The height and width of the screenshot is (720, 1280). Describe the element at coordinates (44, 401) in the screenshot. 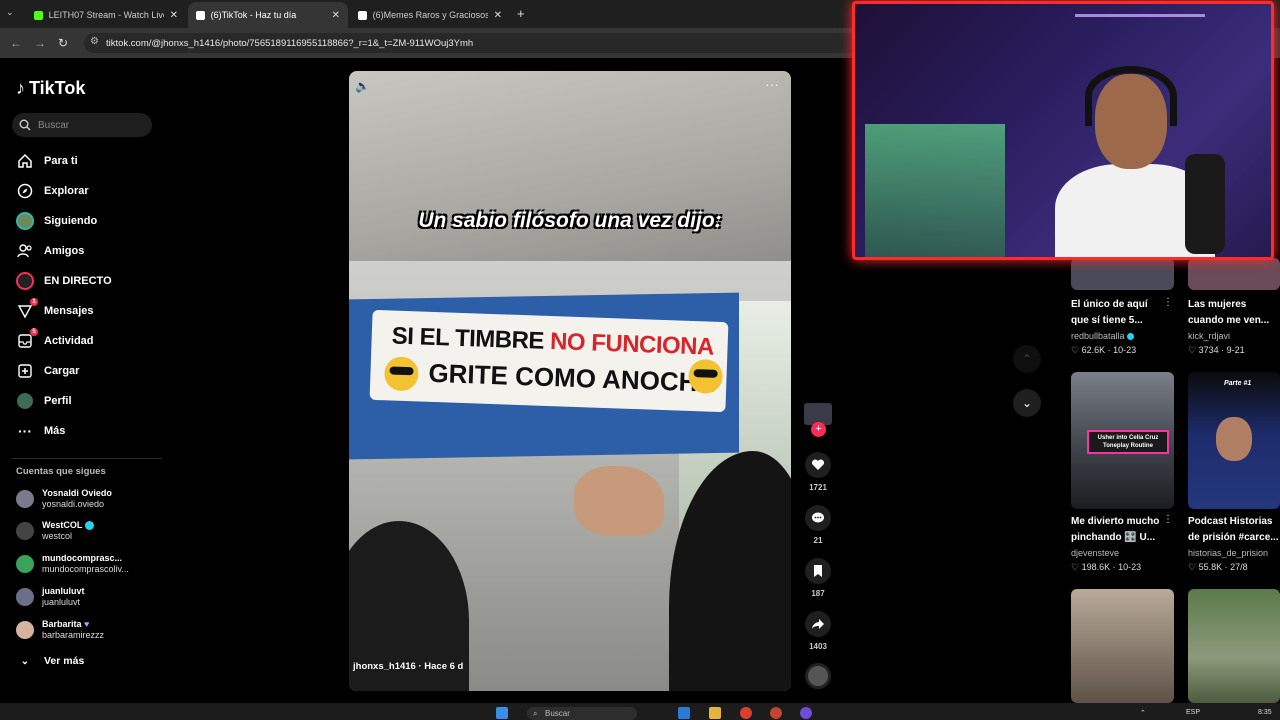

I see `menu-item-perfil: Perfil` at that location.